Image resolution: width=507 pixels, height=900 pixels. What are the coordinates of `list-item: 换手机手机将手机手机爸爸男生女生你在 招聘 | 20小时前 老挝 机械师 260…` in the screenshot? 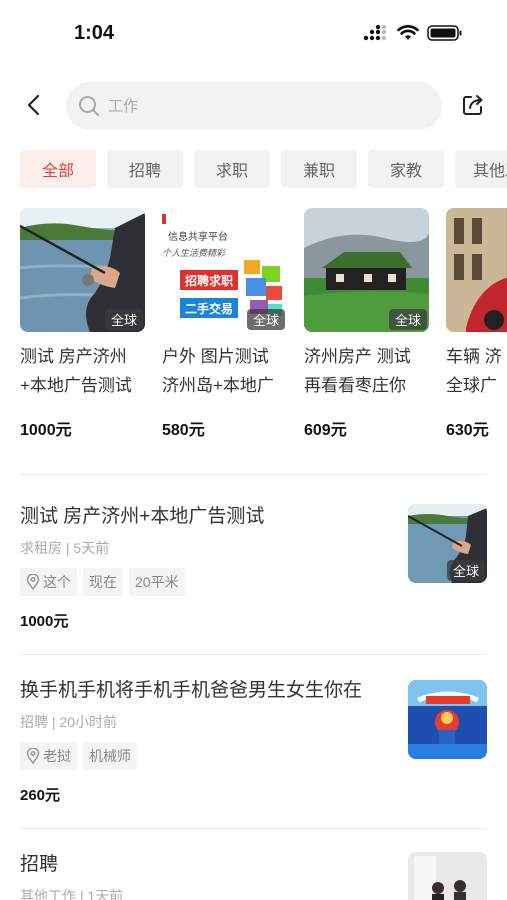 It's located at (253, 741).